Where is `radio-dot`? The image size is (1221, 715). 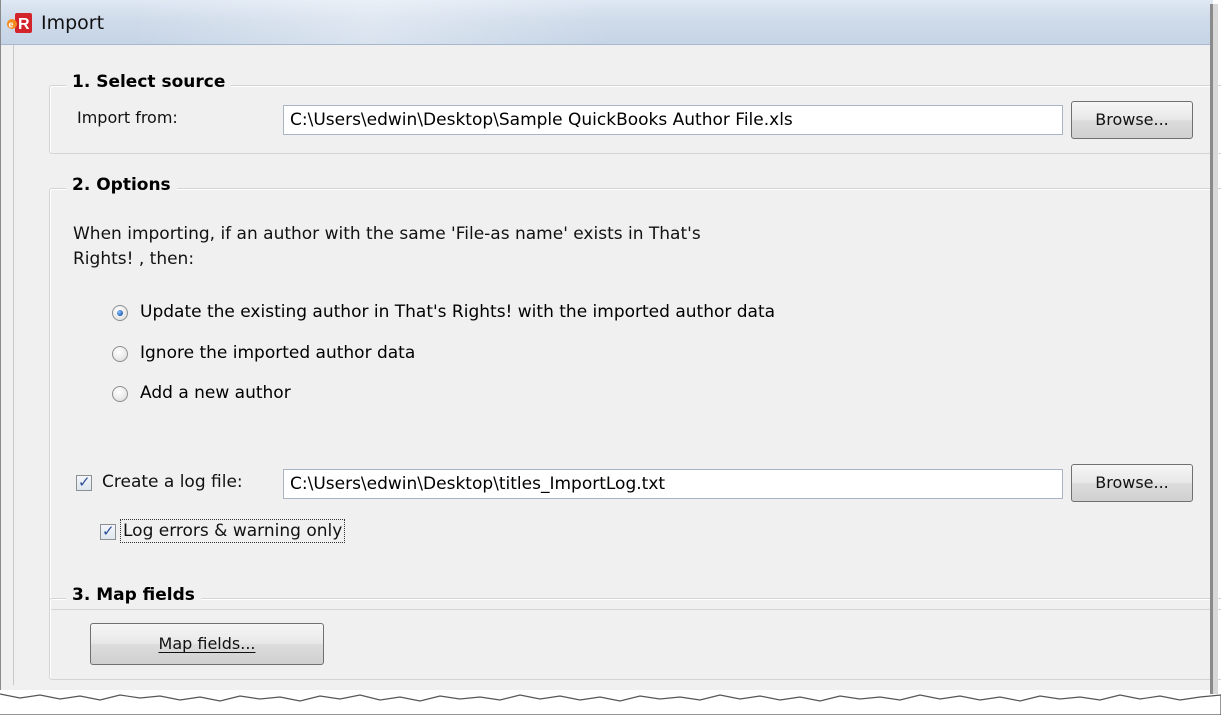 radio-dot is located at coordinates (120, 313).